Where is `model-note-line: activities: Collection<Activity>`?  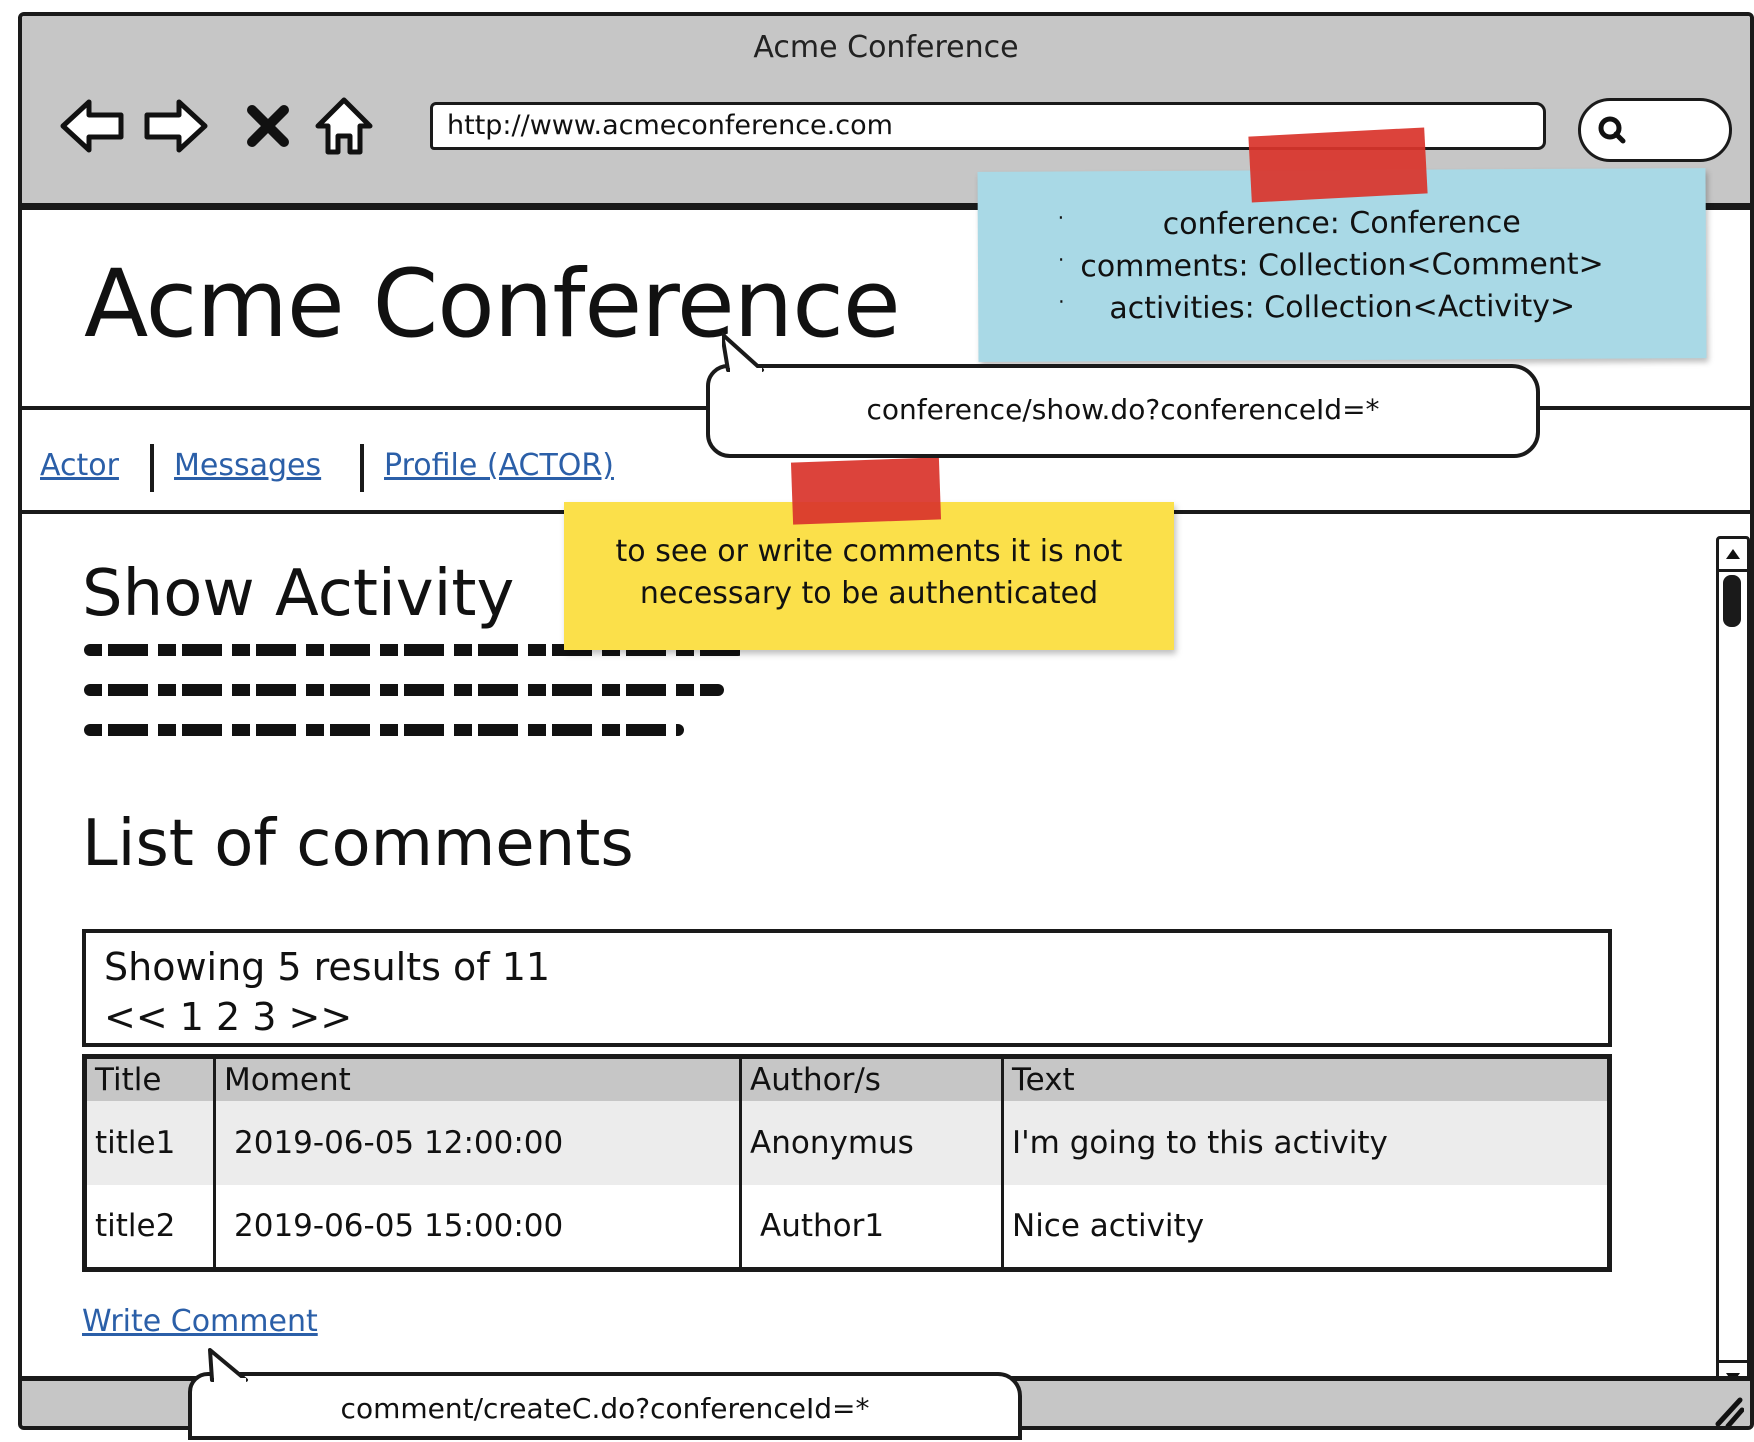 model-note-line: activities: Collection<Activity> is located at coordinates (1342, 307).